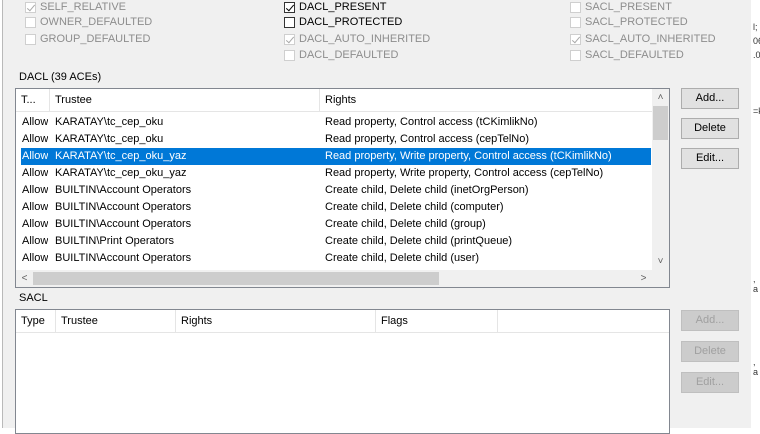  I want to click on flag-group-defaulted: GROUP_DEFAULTED, so click(87, 39).